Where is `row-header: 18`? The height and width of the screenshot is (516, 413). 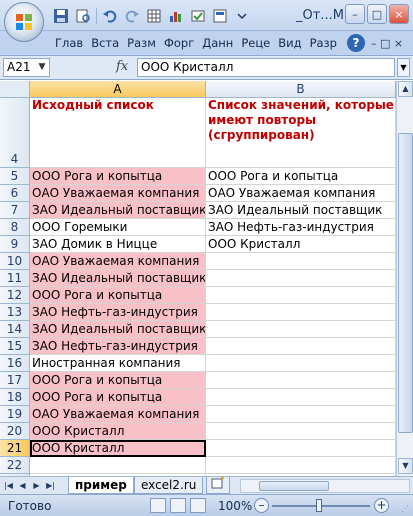
row-header: 18 is located at coordinates (15, 397).